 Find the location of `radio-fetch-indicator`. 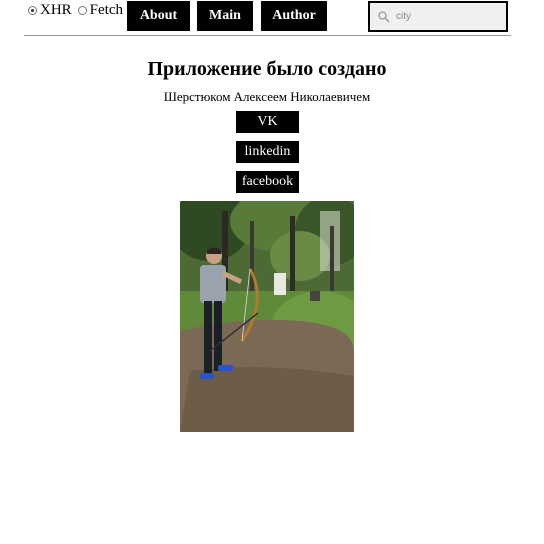

radio-fetch-indicator is located at coordinates (82, 10).